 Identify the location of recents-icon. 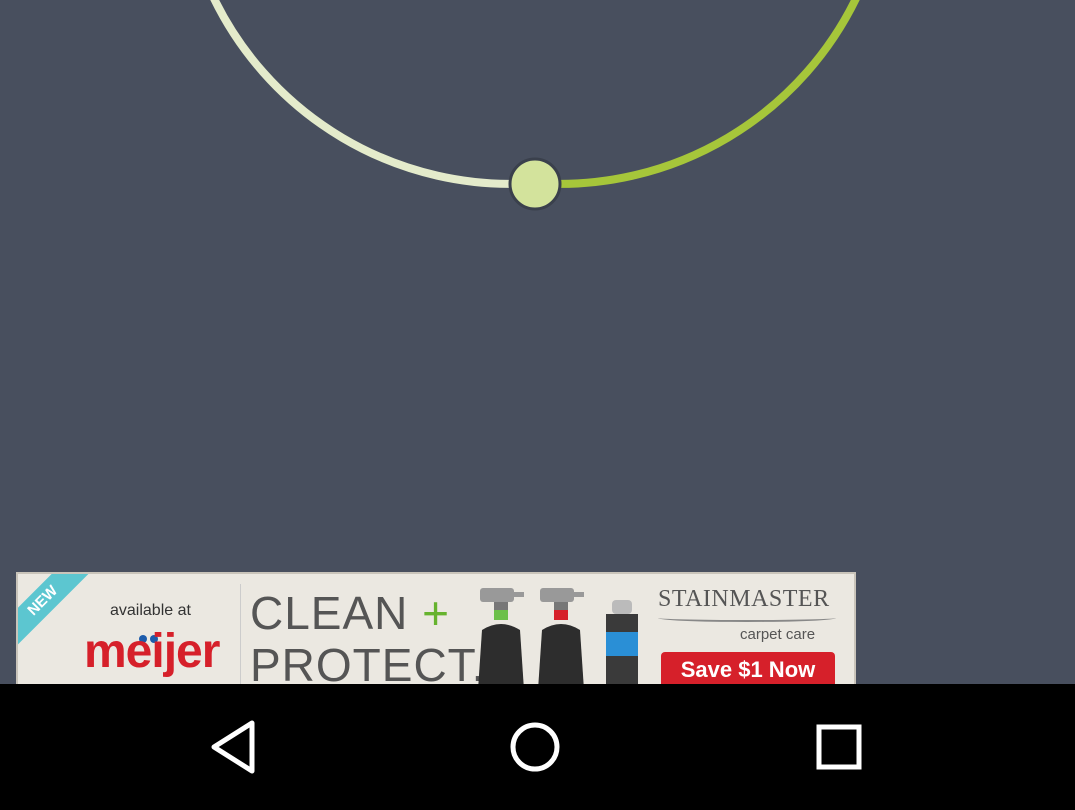
(839, 747).